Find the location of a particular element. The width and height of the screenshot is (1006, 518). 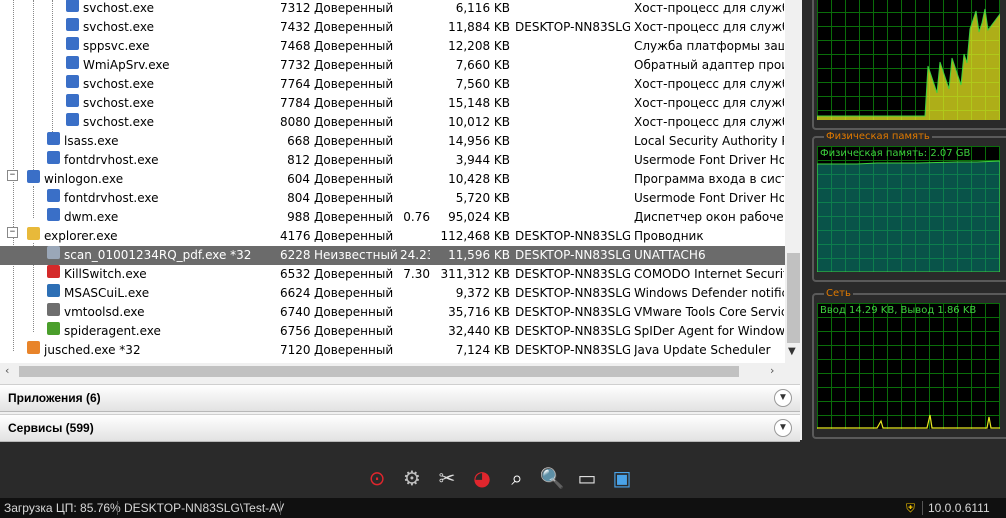

process-pid: 7764 is located at coordinates (295, 84).